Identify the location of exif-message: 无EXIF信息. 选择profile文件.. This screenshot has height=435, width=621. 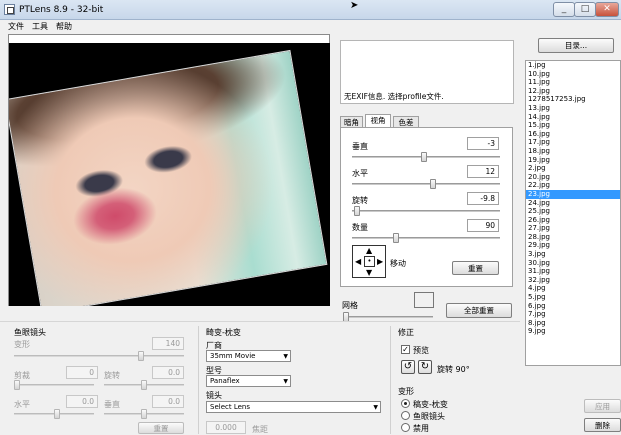
(394, 96).